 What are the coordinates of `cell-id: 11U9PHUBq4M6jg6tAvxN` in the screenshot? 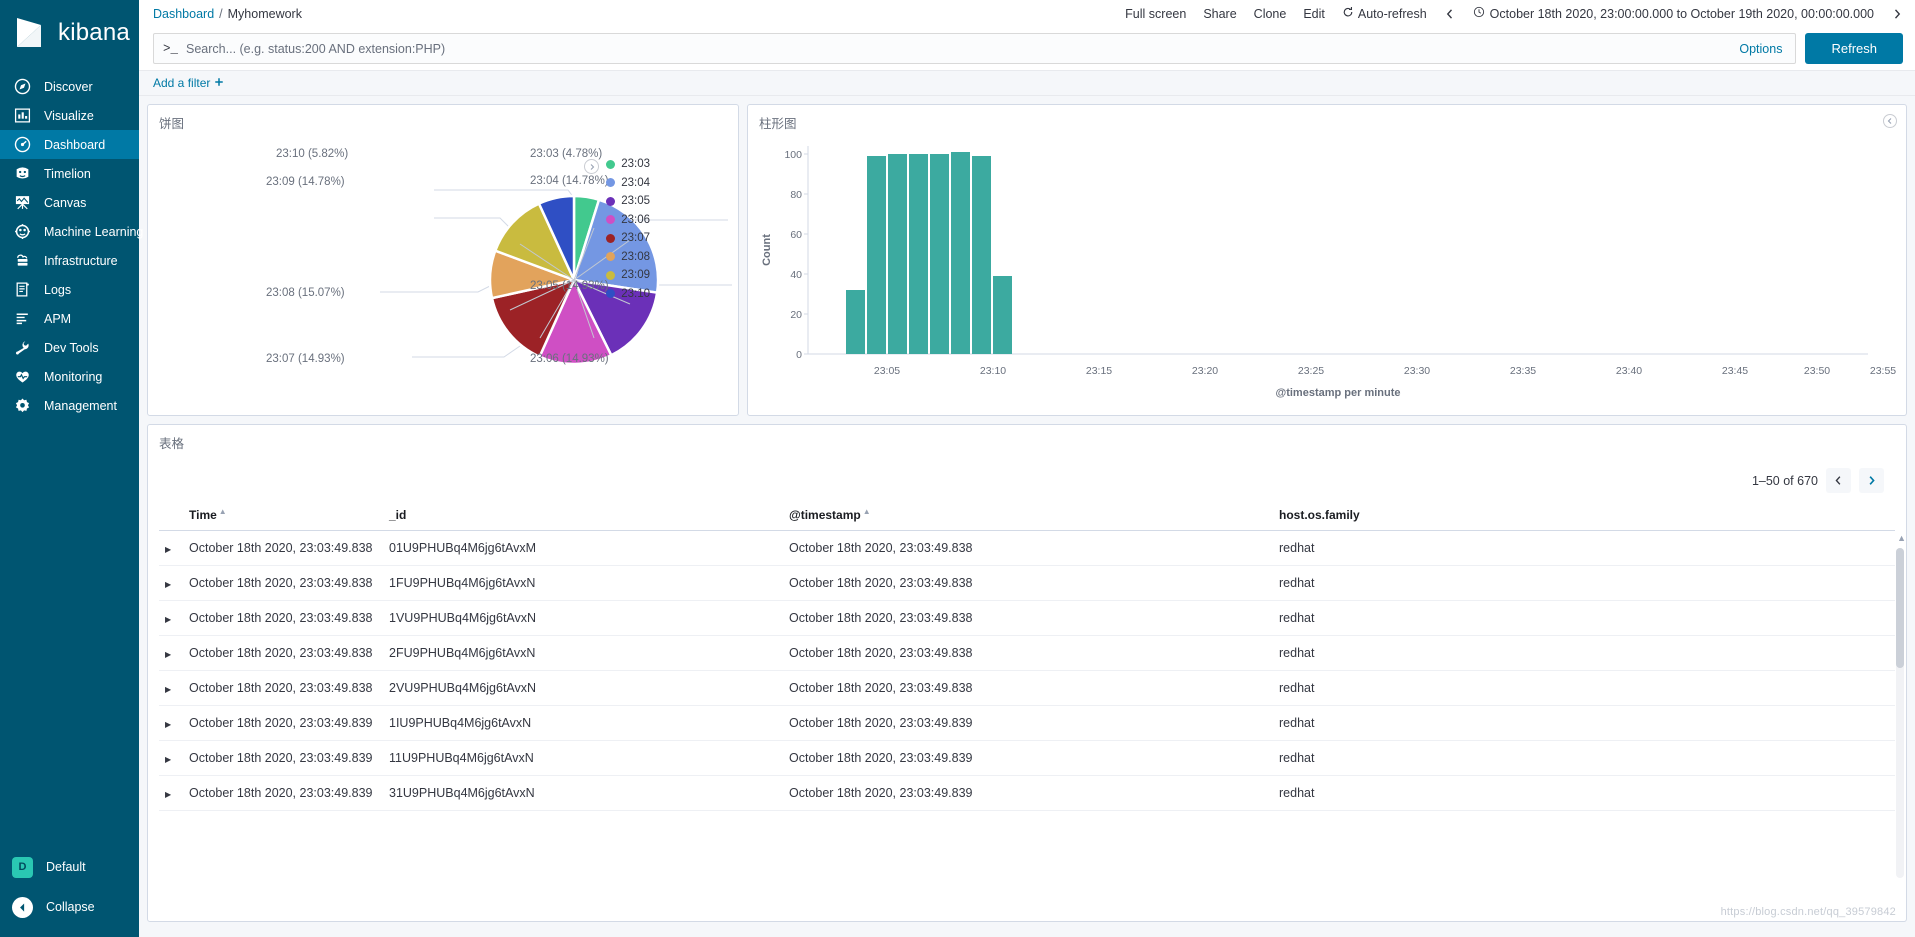 It's located at (581, 758).